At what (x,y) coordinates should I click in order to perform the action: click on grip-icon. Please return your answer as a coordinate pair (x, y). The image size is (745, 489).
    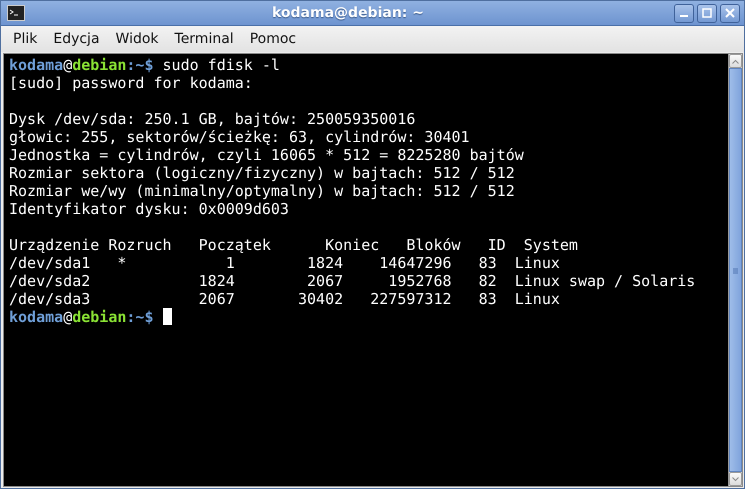
    Looking at the image, I should click on (735, 270).